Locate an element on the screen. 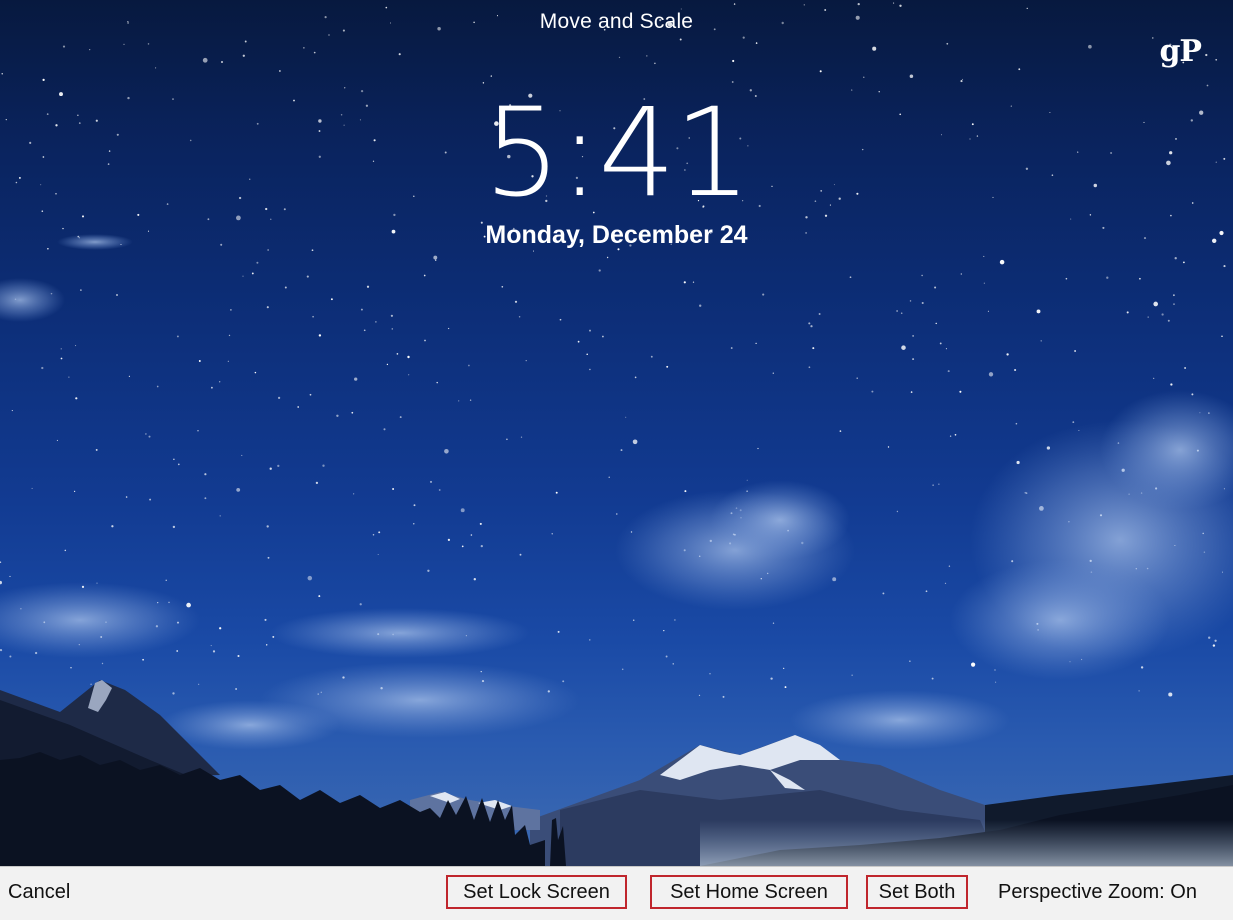 The width and height of the screenshot is (1233, 920). set-both-button: Set Both is located at coordinates (917, 892).